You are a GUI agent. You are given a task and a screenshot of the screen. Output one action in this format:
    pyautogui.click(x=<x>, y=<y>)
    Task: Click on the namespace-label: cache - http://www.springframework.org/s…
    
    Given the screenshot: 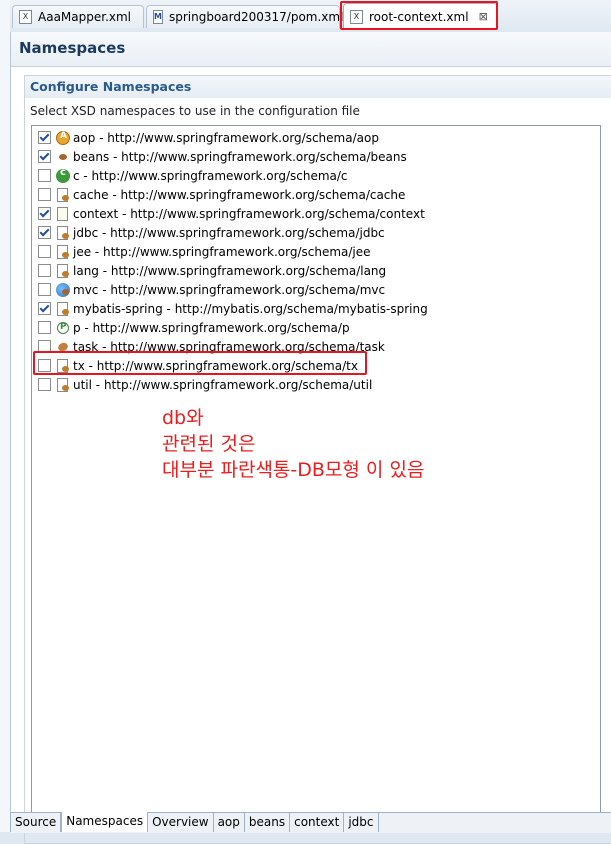 What is the action you would take?
    pyautogui.click(x=239, y=194)
    